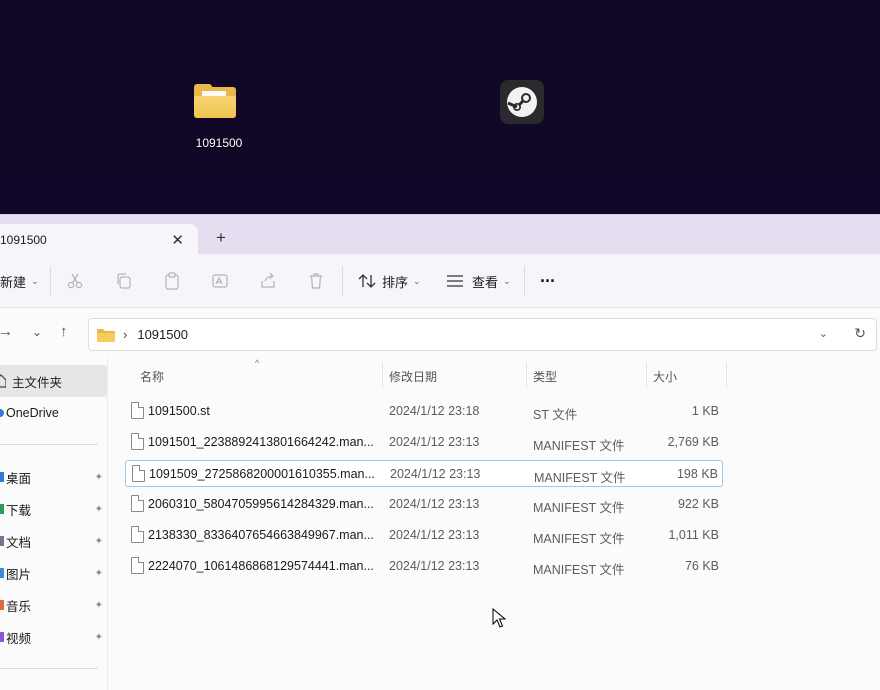 This screenshot has width=880, height=690. I want to click on sort-ascending-icon: ^, so click(257, 363).